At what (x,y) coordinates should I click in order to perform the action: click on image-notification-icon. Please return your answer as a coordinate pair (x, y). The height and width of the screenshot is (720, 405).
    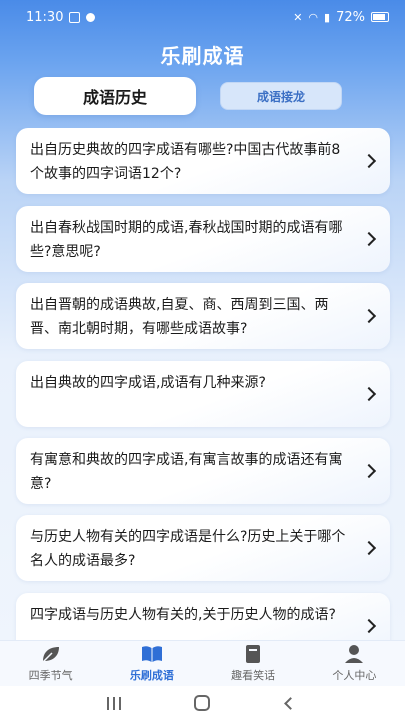
    Looking at the image, I should click on (75, 17).